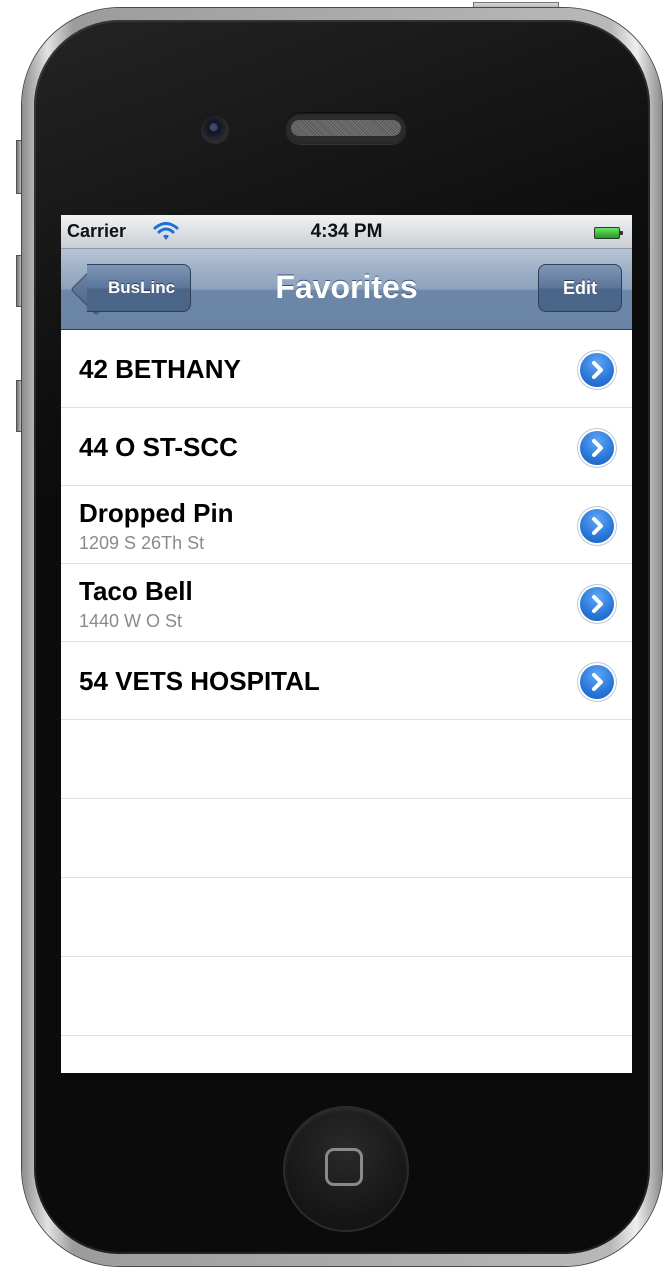 This screenshot has width=671, height=1274. I want to click on list-item-title: 42 BETHANY, so click(160, 369).